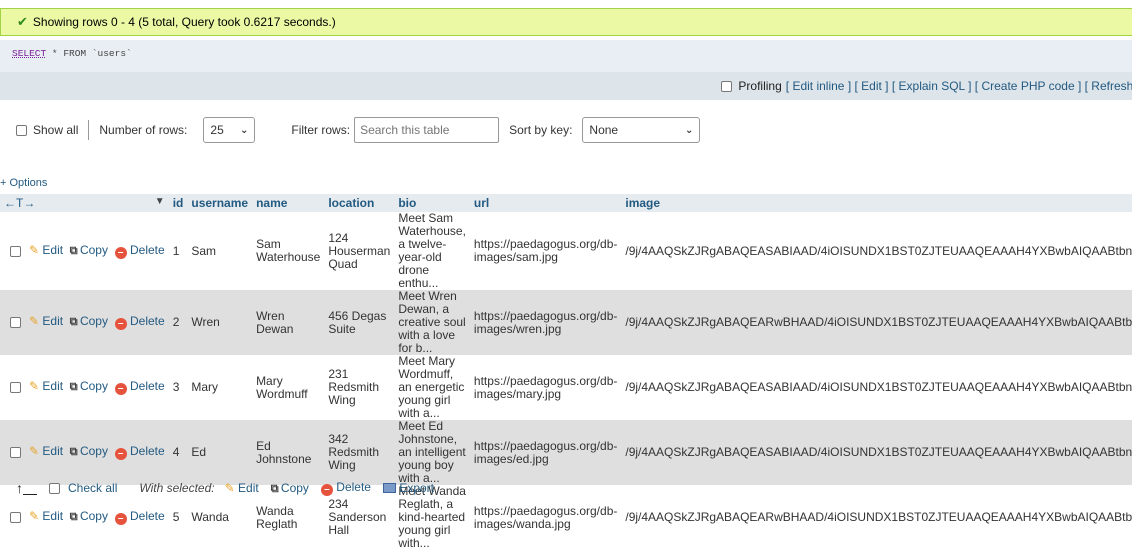 Image resolution: width=1132 pixels, height=550 pixels. I want to click on cell-name: Sam Waterhouse, so click(288, 251).